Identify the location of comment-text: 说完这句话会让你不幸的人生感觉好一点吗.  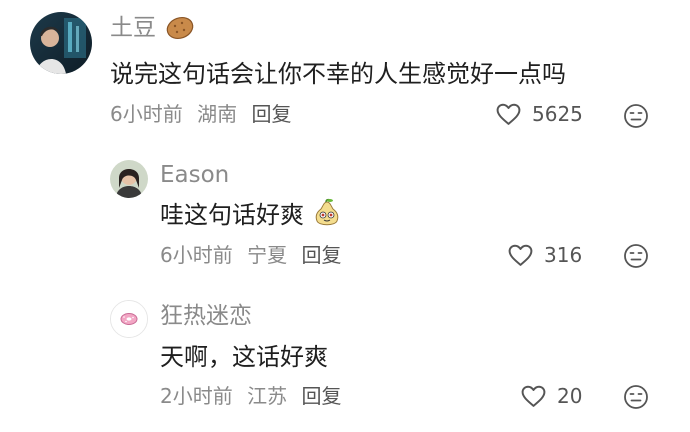
(338, 74).